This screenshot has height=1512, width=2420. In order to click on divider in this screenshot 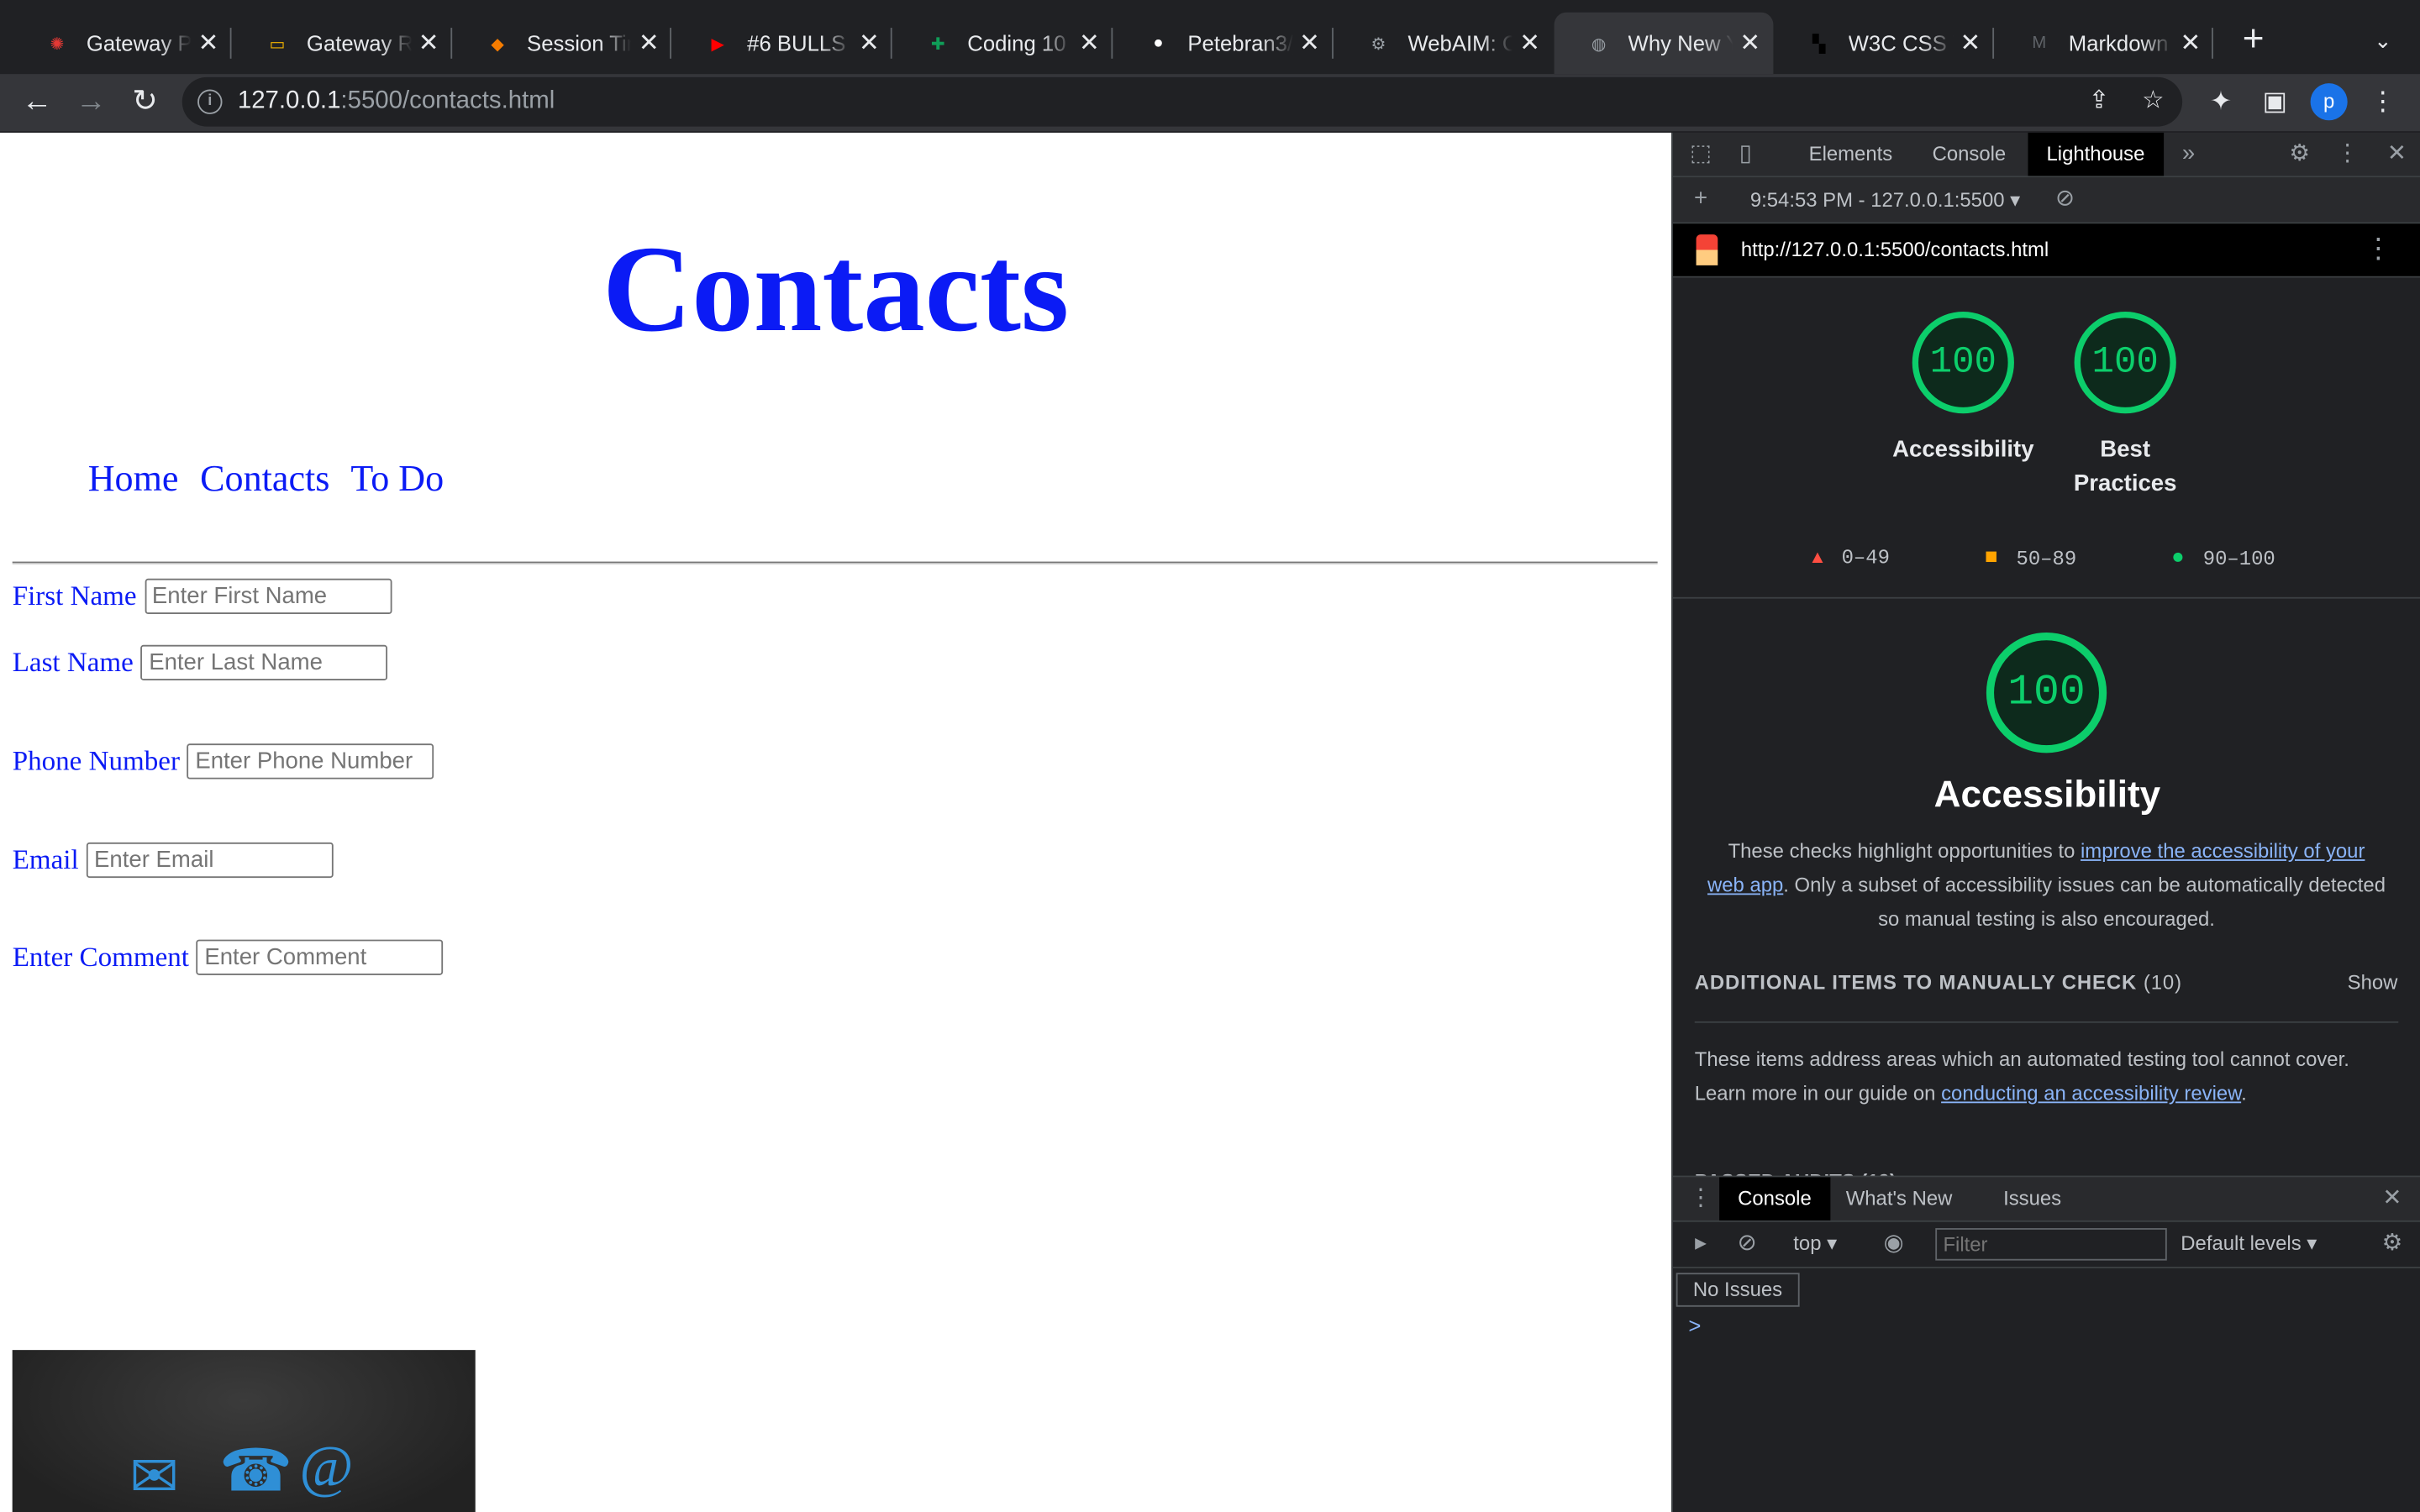, I will do `click(2046, 597)`.